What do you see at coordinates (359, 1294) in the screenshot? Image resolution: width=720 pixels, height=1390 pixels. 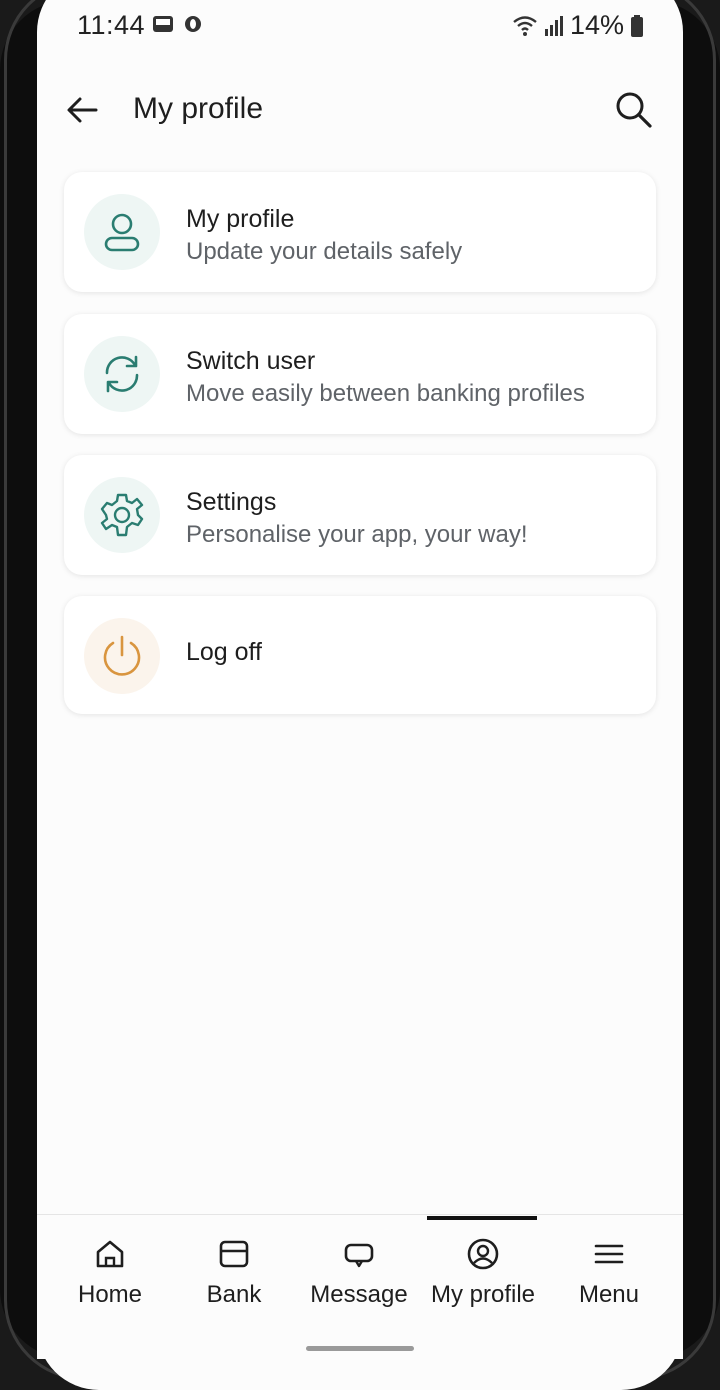 I see `nav-label: Message` at bounding box center [359, 1294].